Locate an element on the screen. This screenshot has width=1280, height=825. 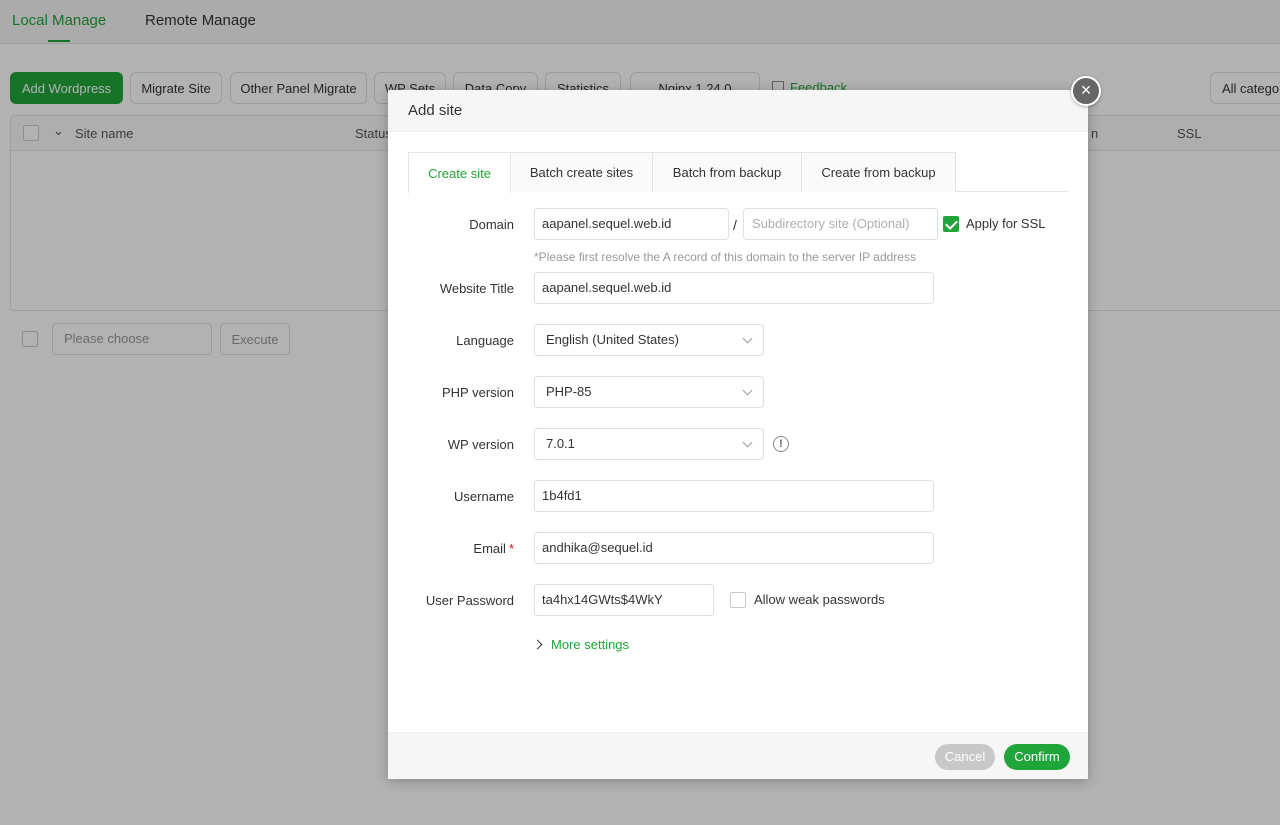
username-input: 1b4fd1 is located at coordinates (734, 496).